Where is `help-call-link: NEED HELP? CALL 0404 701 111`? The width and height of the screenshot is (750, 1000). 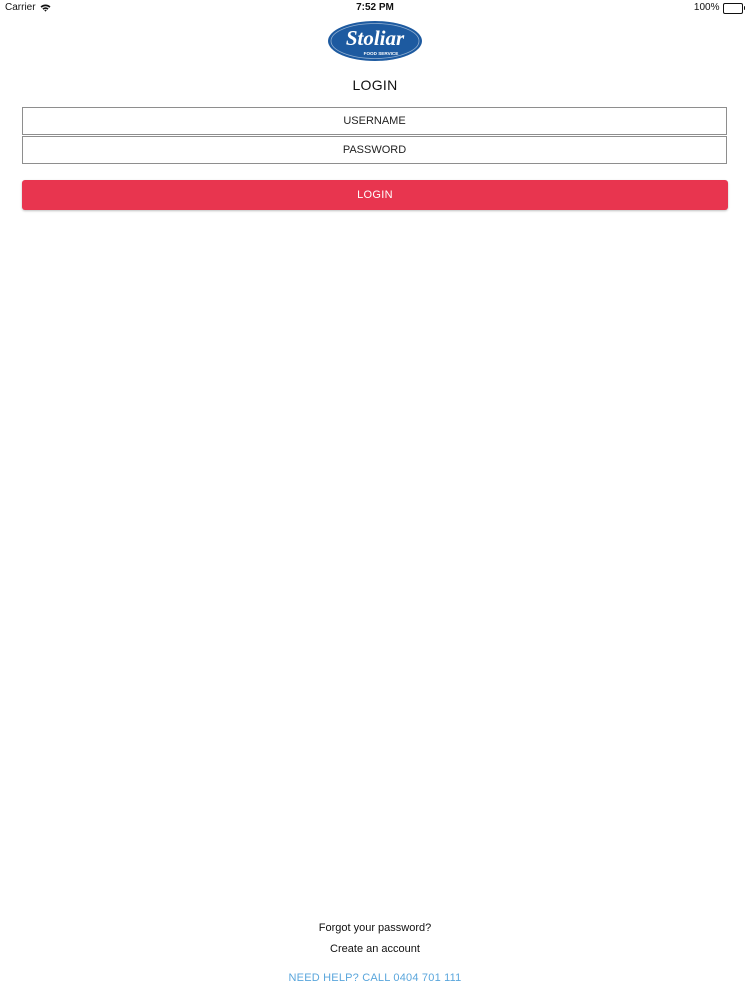 help-call-link: NEED HELP? CALL 0404 701 111 is located at coordinates (375, 978).